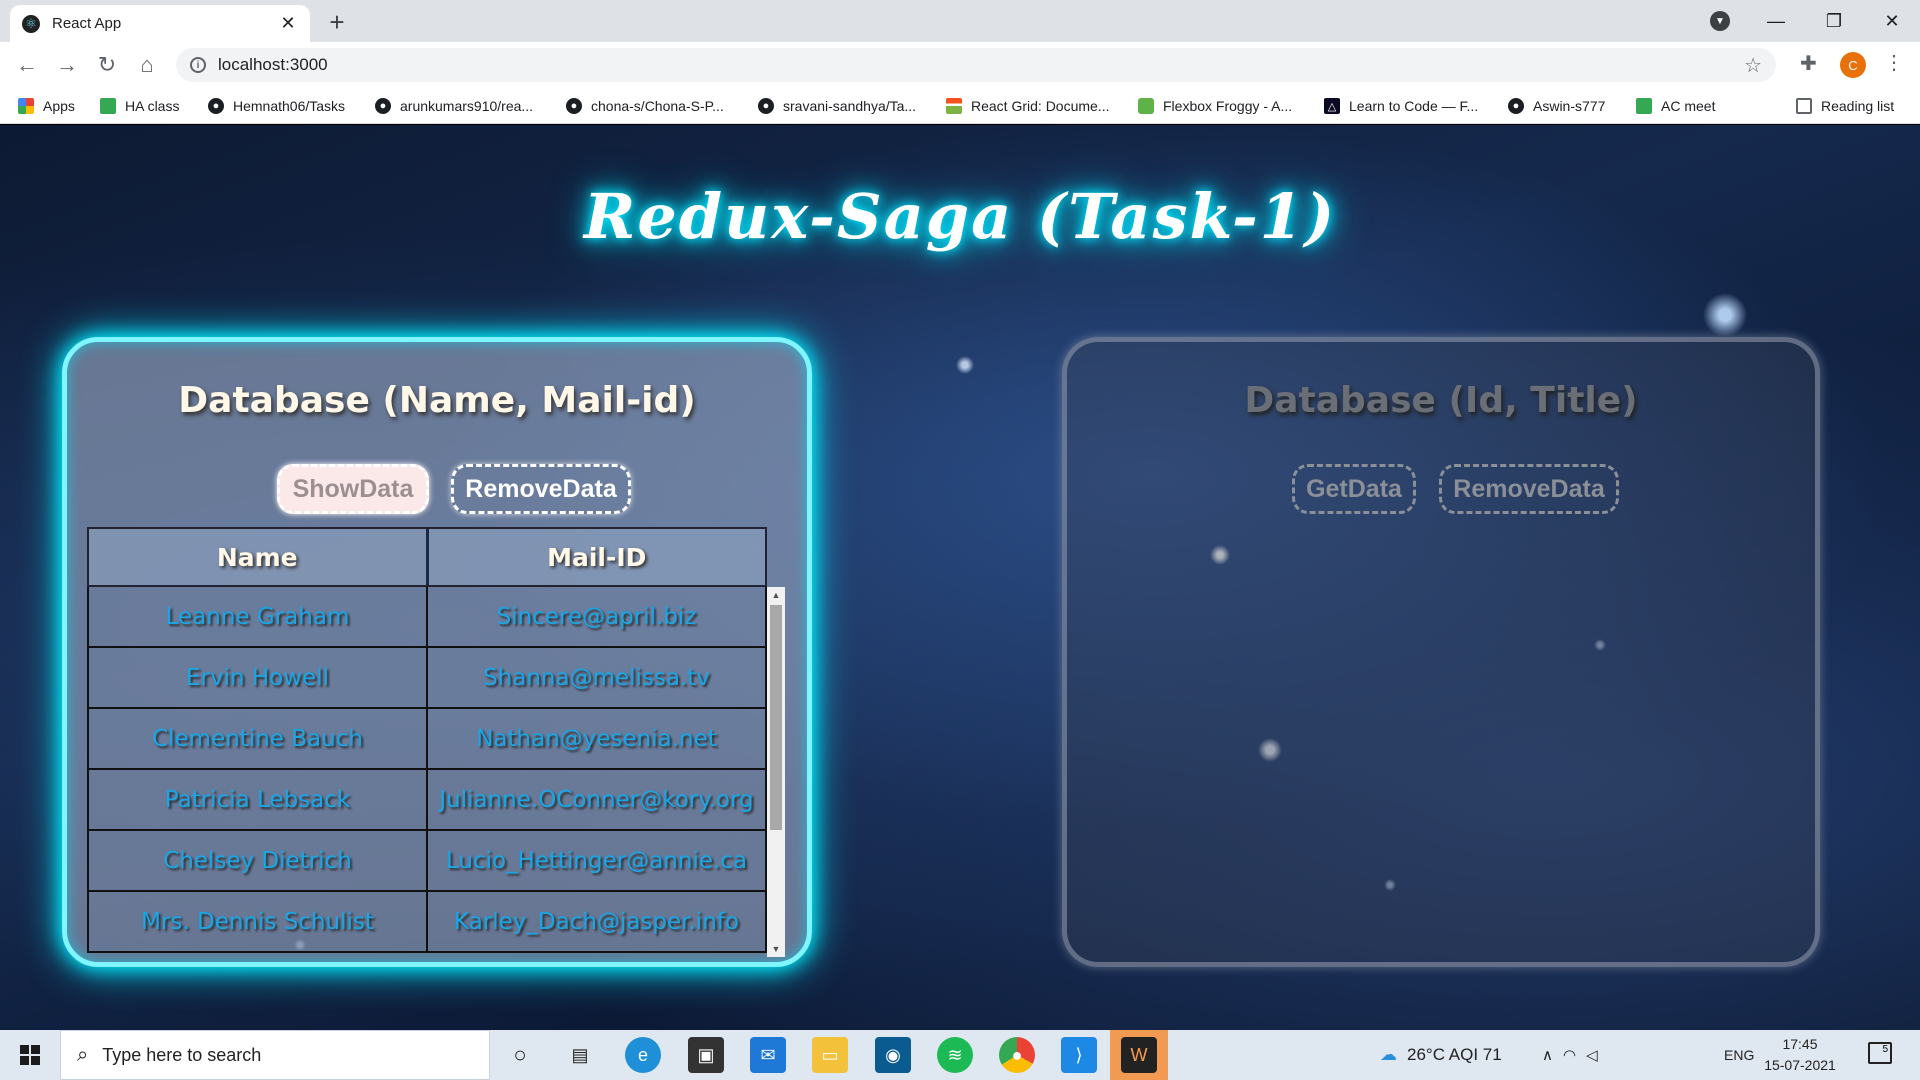 Image resolution: width=1920 pixels, height=1080 pixels. What do you see at coordinates (427, 557) in the screenshot?
I see `table-header: Name Mail-ID` at bounding box center [427, 557].